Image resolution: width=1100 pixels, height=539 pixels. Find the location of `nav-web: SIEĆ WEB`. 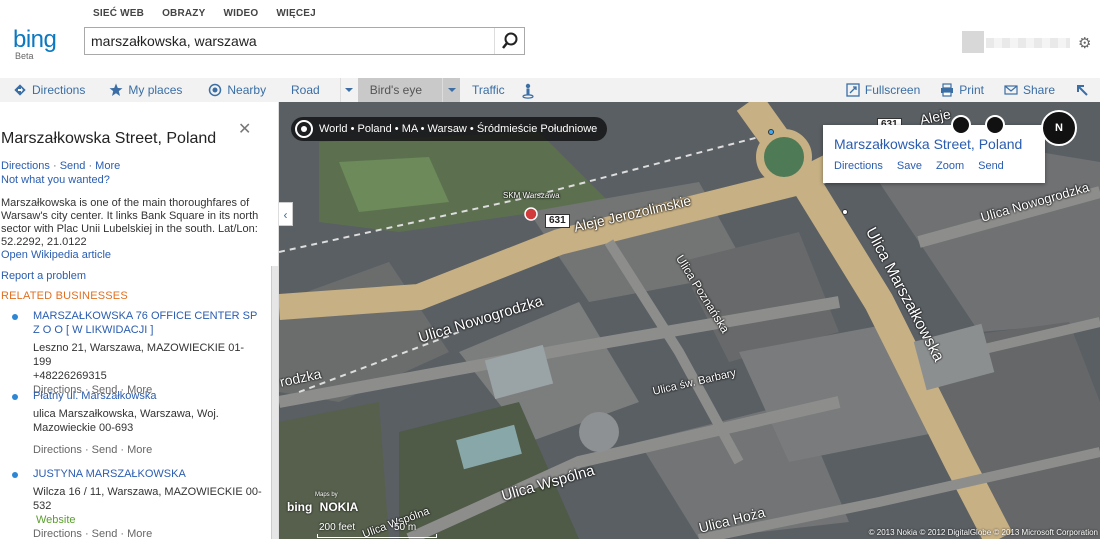

nav-web: SIEĆ WEB is located at coordinates (118, 13).